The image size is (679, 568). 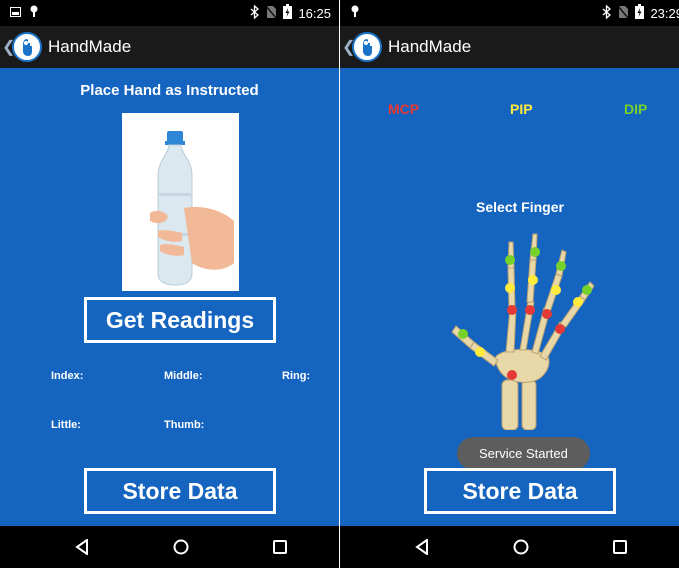 What do you see at coordinates (520, 207) in the screenshot?
I see `select-finger-heading: Select Finger` at bounding box center [520, 207].